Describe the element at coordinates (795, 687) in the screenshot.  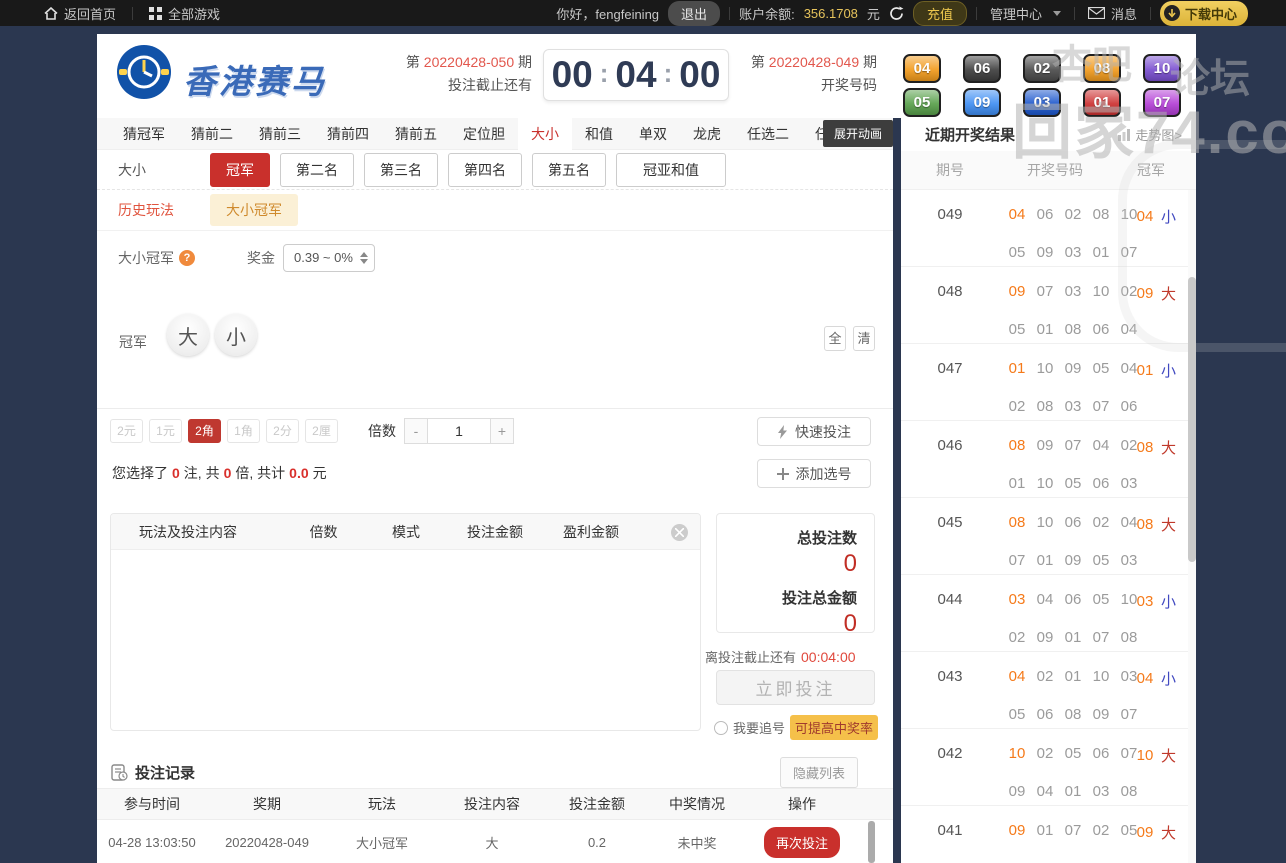
I see `bet-now-button: 立即投注` at that location.